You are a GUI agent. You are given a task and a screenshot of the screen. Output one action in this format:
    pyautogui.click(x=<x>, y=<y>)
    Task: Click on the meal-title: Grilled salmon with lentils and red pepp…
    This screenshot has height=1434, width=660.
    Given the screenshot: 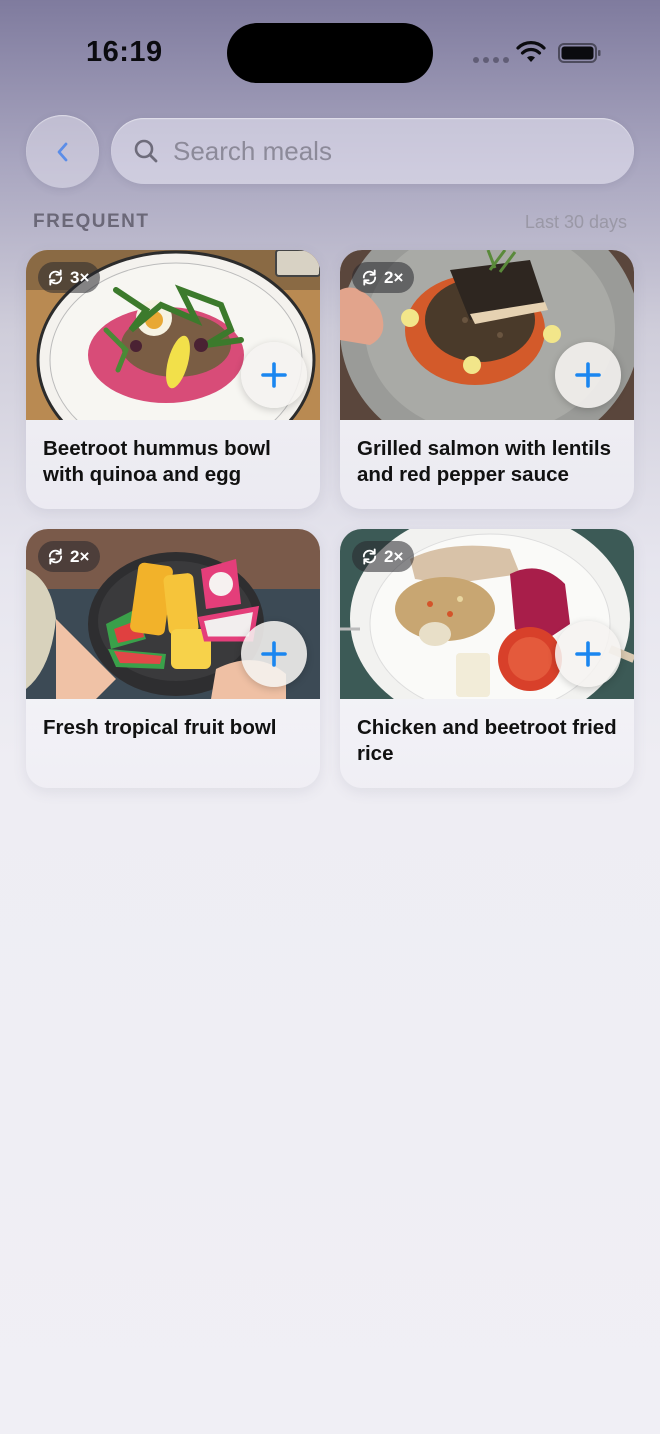 What is the action you would take?
    pyautogui.click(x=484, y=461)
    